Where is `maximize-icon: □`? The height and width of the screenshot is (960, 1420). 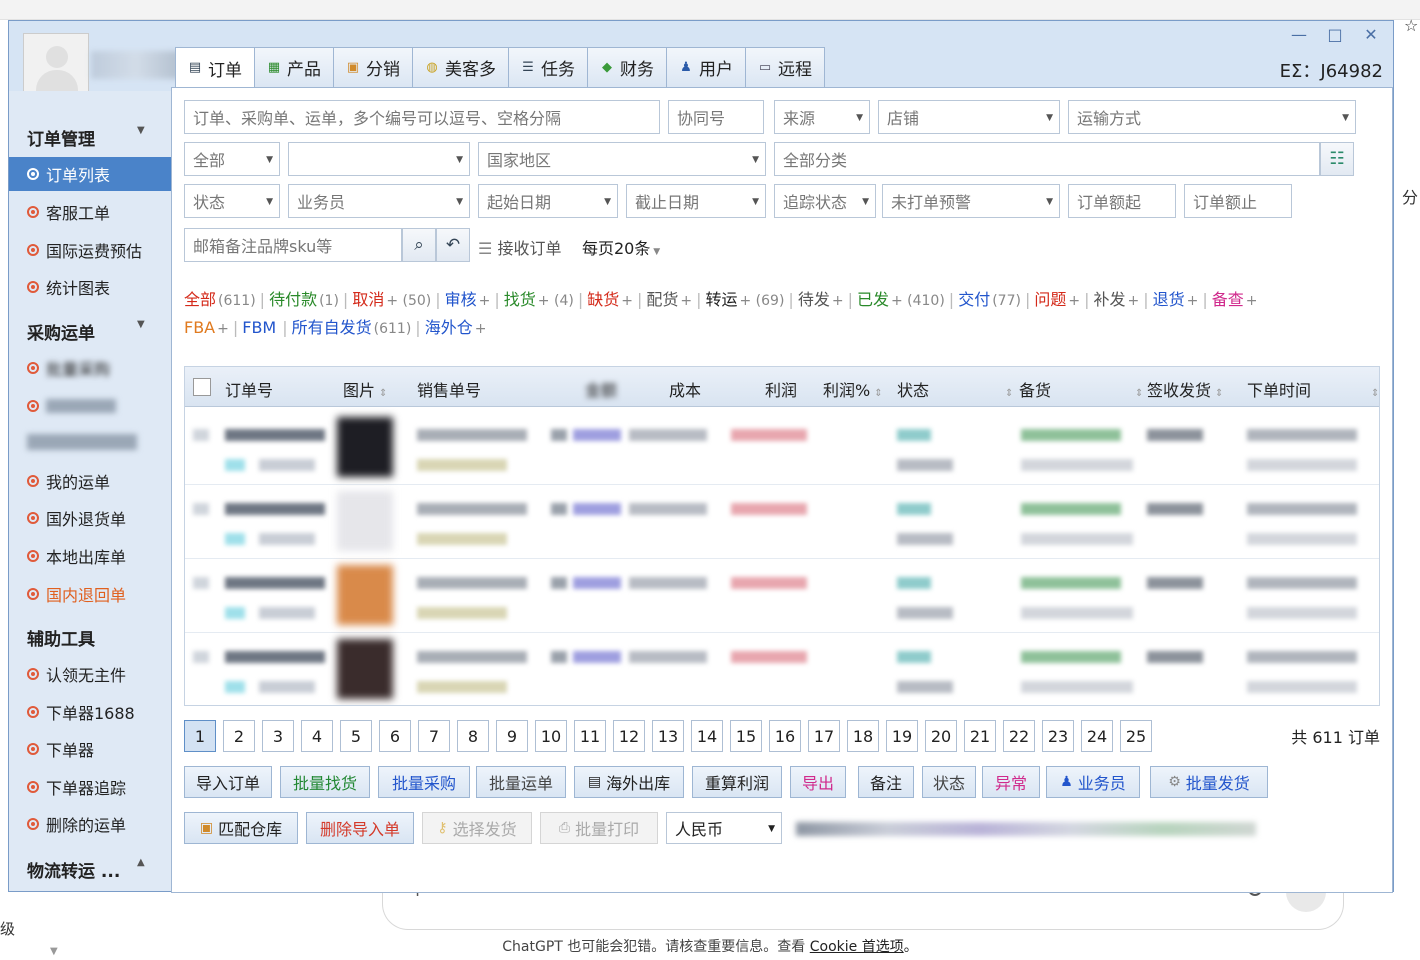 maximize-icon: □ is located at coordinates (1335, 34).